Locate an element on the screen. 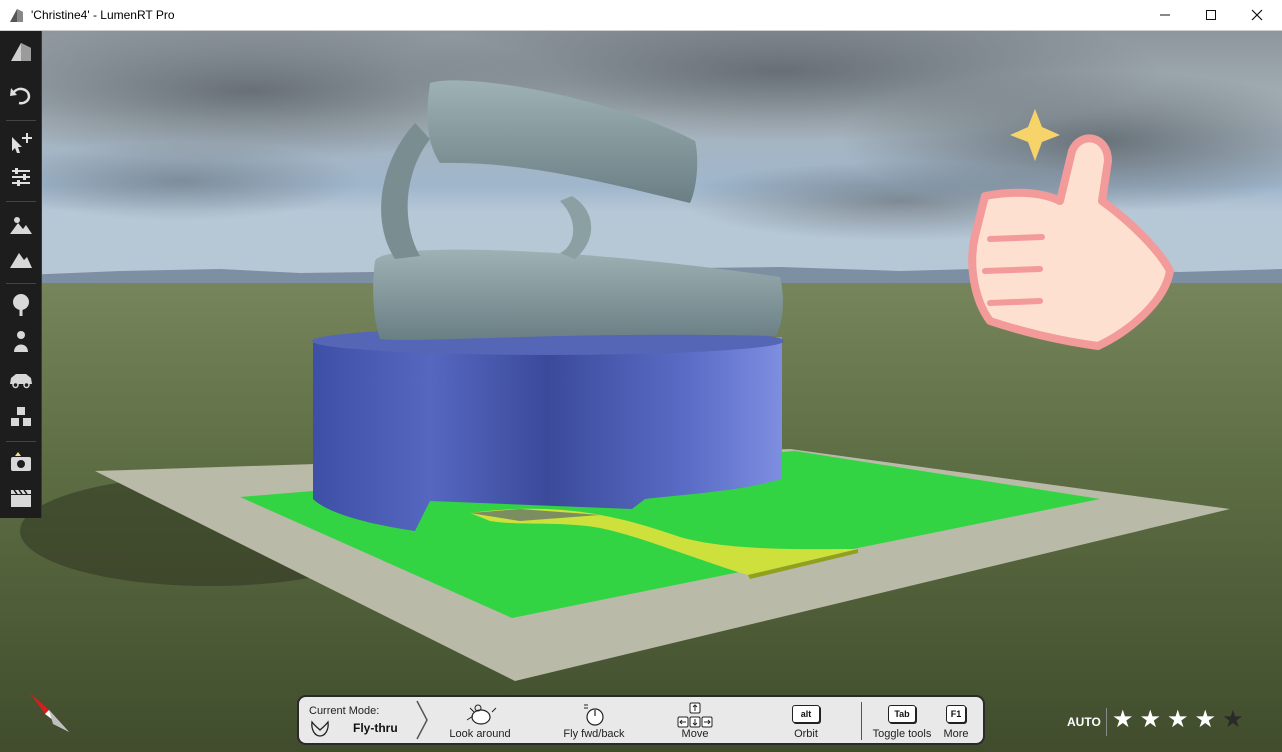 Image resolution: width=1282 pixels, height=752 pixels. objects-button is located at coordinates (20, 417).